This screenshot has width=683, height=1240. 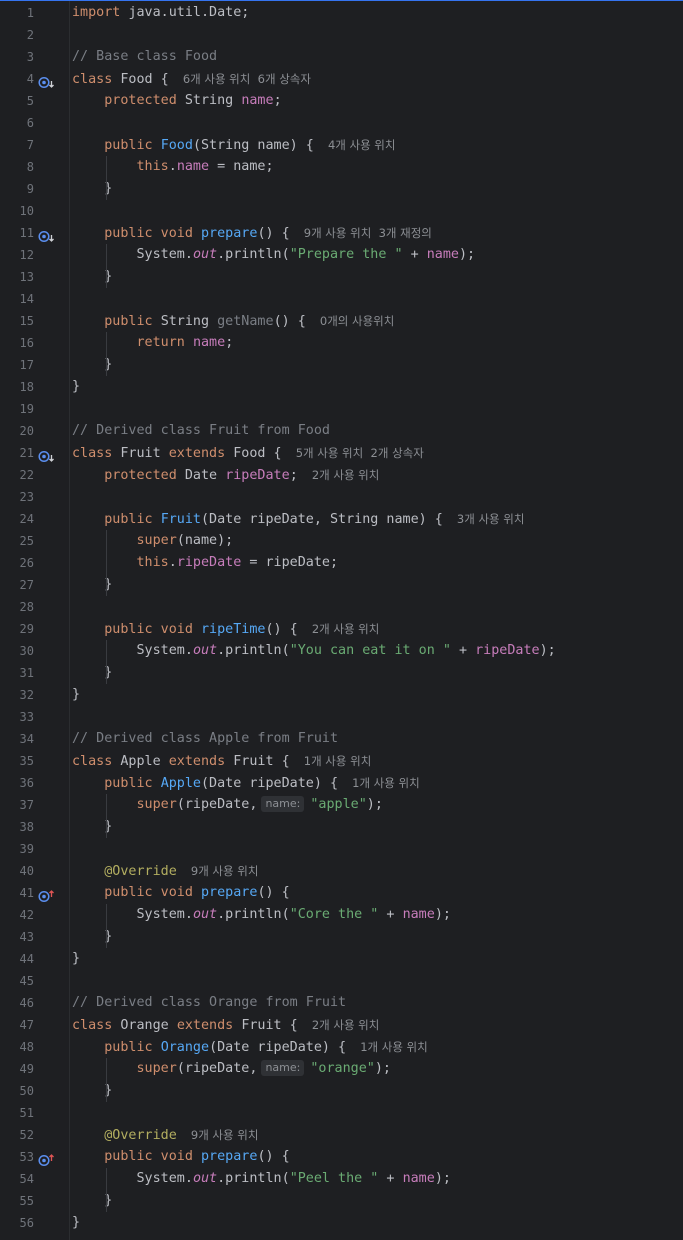 What do you see at coordinates (341, 299) in the screenshot?
I see `code-line: 14` at bounding box center [341, 299].